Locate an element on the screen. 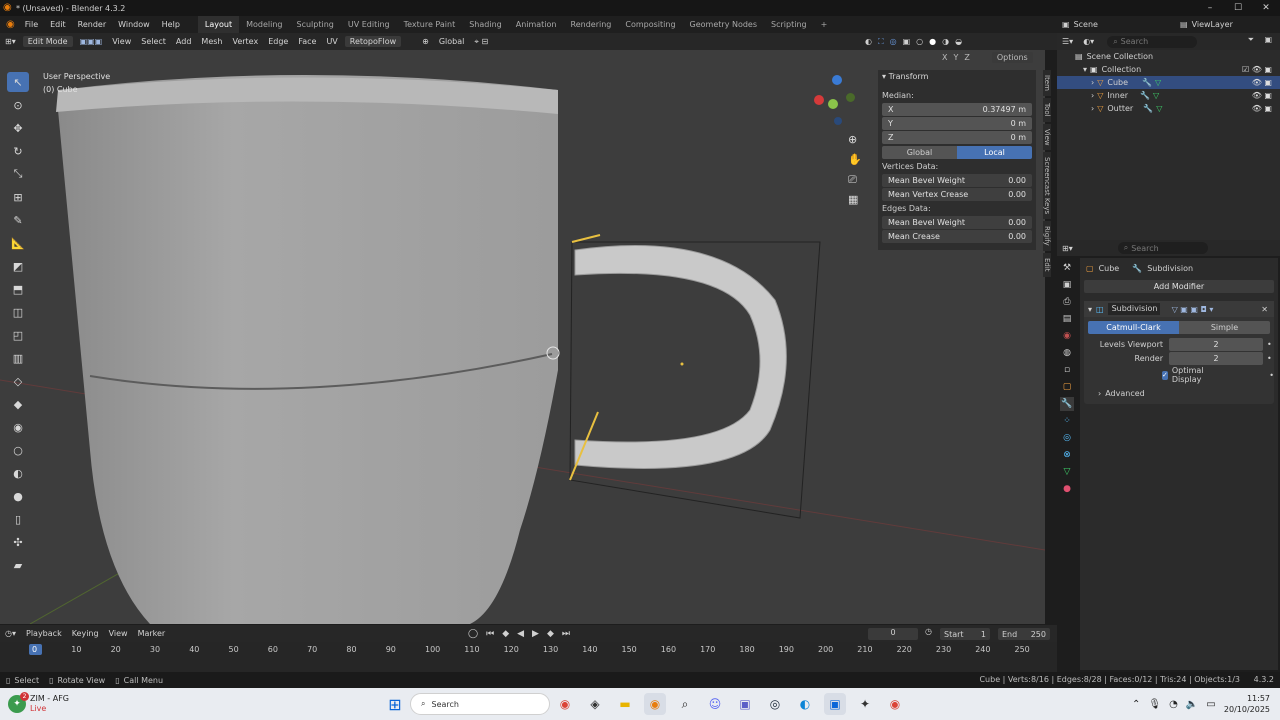 Image resolution: width=1280 pixels, height=720 pixels. annotate-tool-icon: ✎ is located at coordinates (18, 220).